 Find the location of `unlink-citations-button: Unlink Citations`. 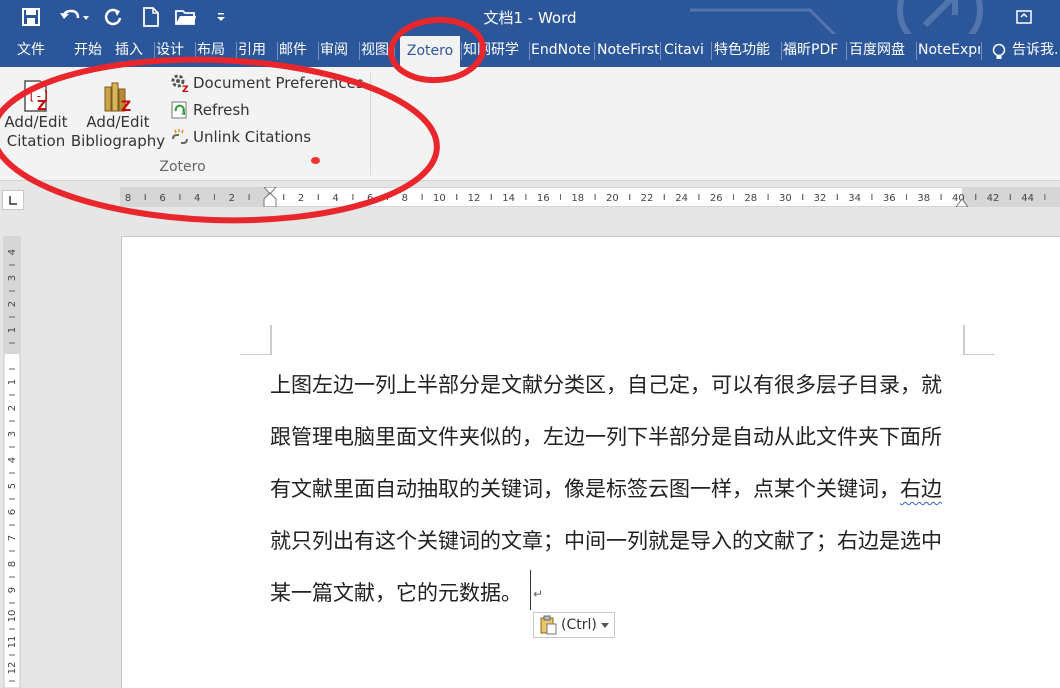

unlink-citations-button: Unlink Citations is located at coordinates (240, 137).